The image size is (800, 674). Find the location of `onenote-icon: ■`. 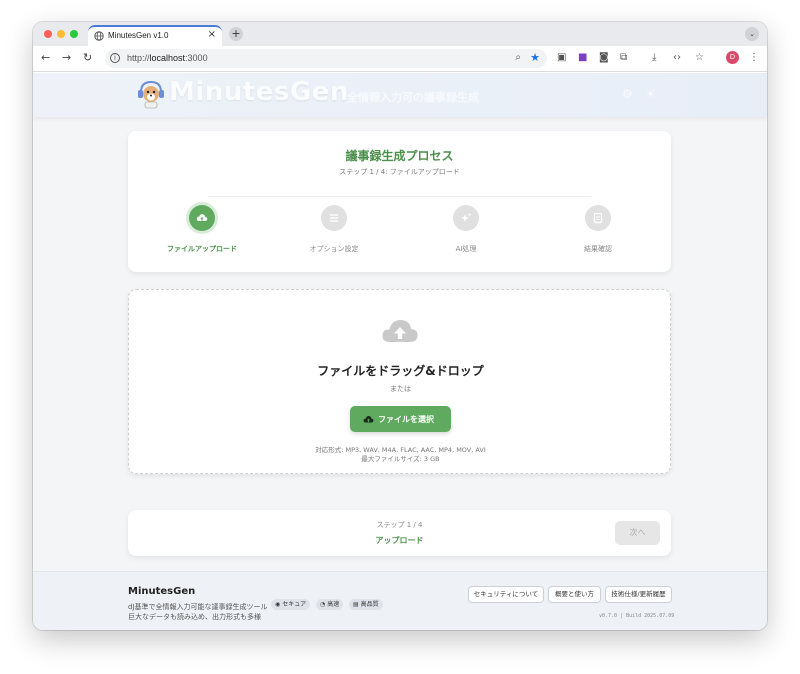

onenote-icon: ■ is located at coordinates (582, 57).